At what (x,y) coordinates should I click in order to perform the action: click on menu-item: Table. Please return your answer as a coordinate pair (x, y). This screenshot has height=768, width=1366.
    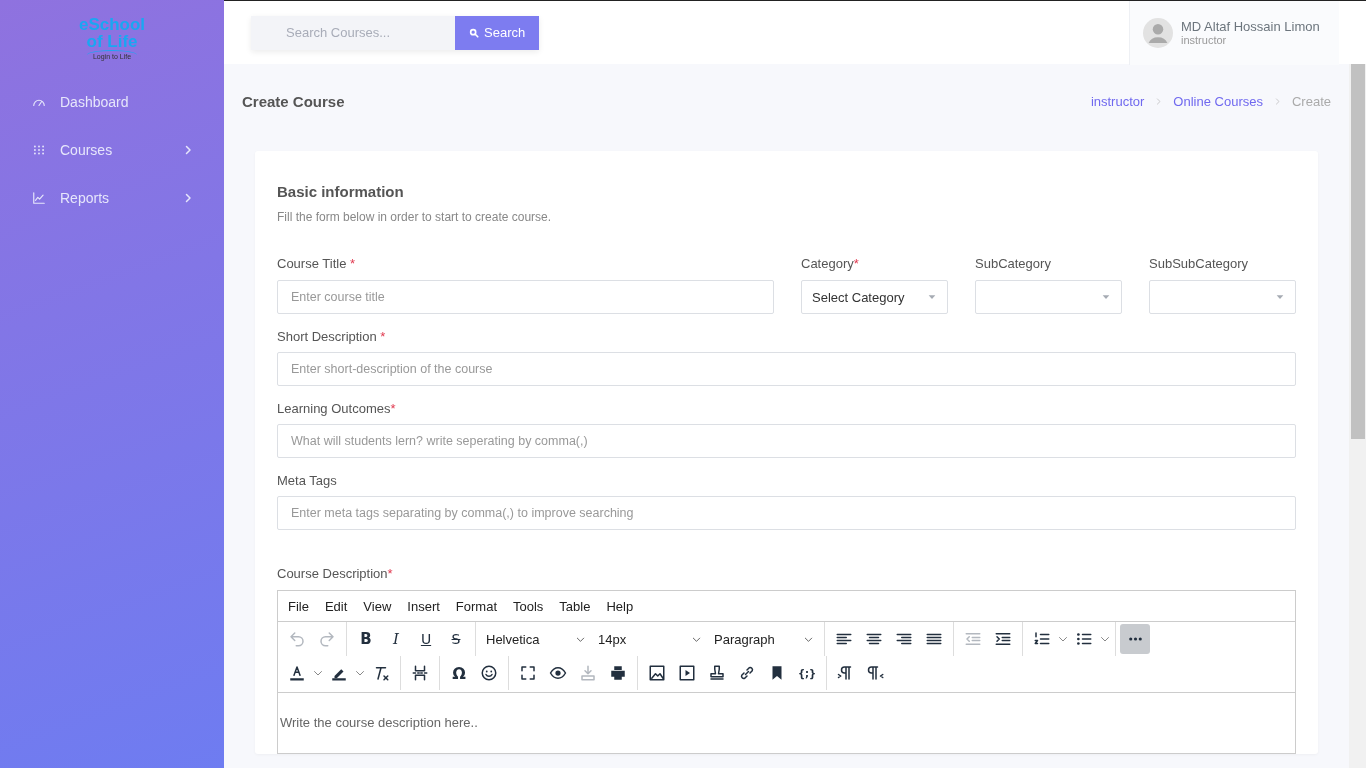
    Looking at the image, I should click on (575, 606).